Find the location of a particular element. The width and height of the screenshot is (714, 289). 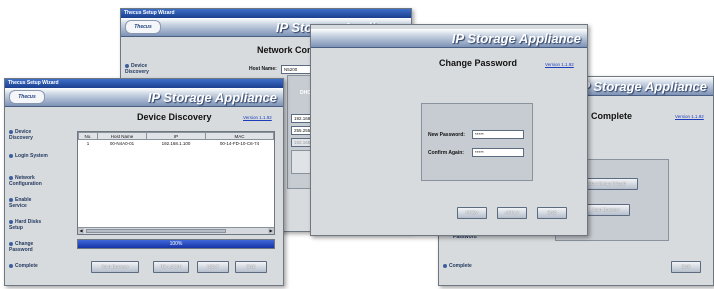

password-group: New Password: ***** Confirm Again: ***** is located at coordinates (477, 142).